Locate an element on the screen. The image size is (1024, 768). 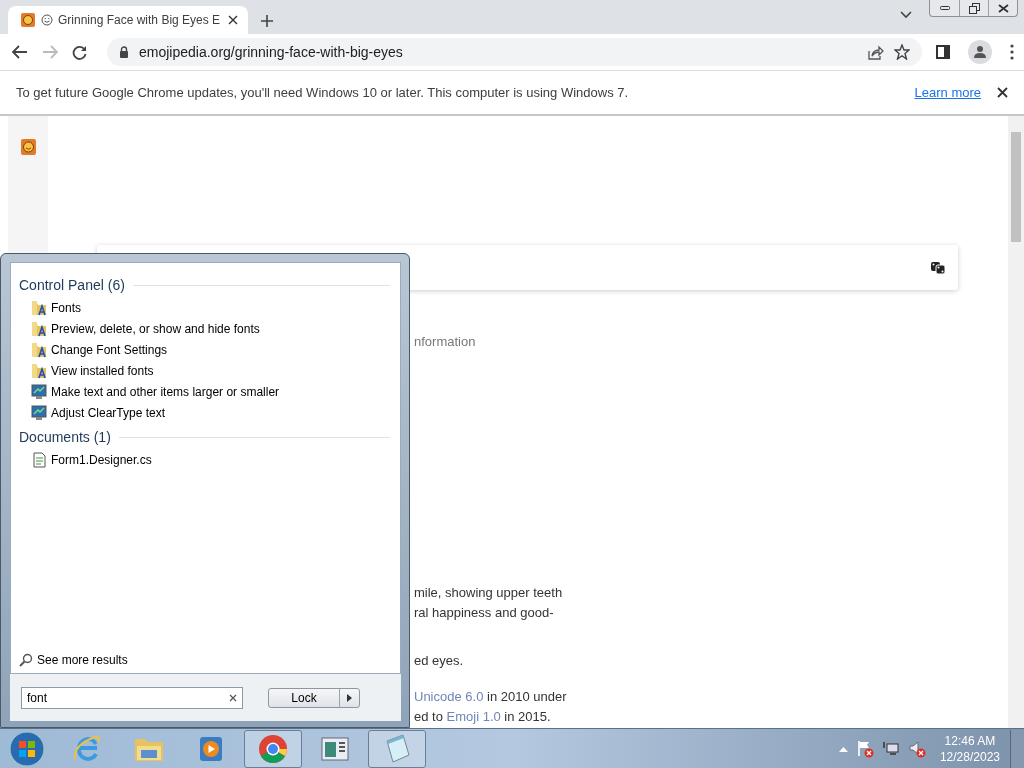
group-heading: Control Panel (6) is located at coordinates (72, 285).